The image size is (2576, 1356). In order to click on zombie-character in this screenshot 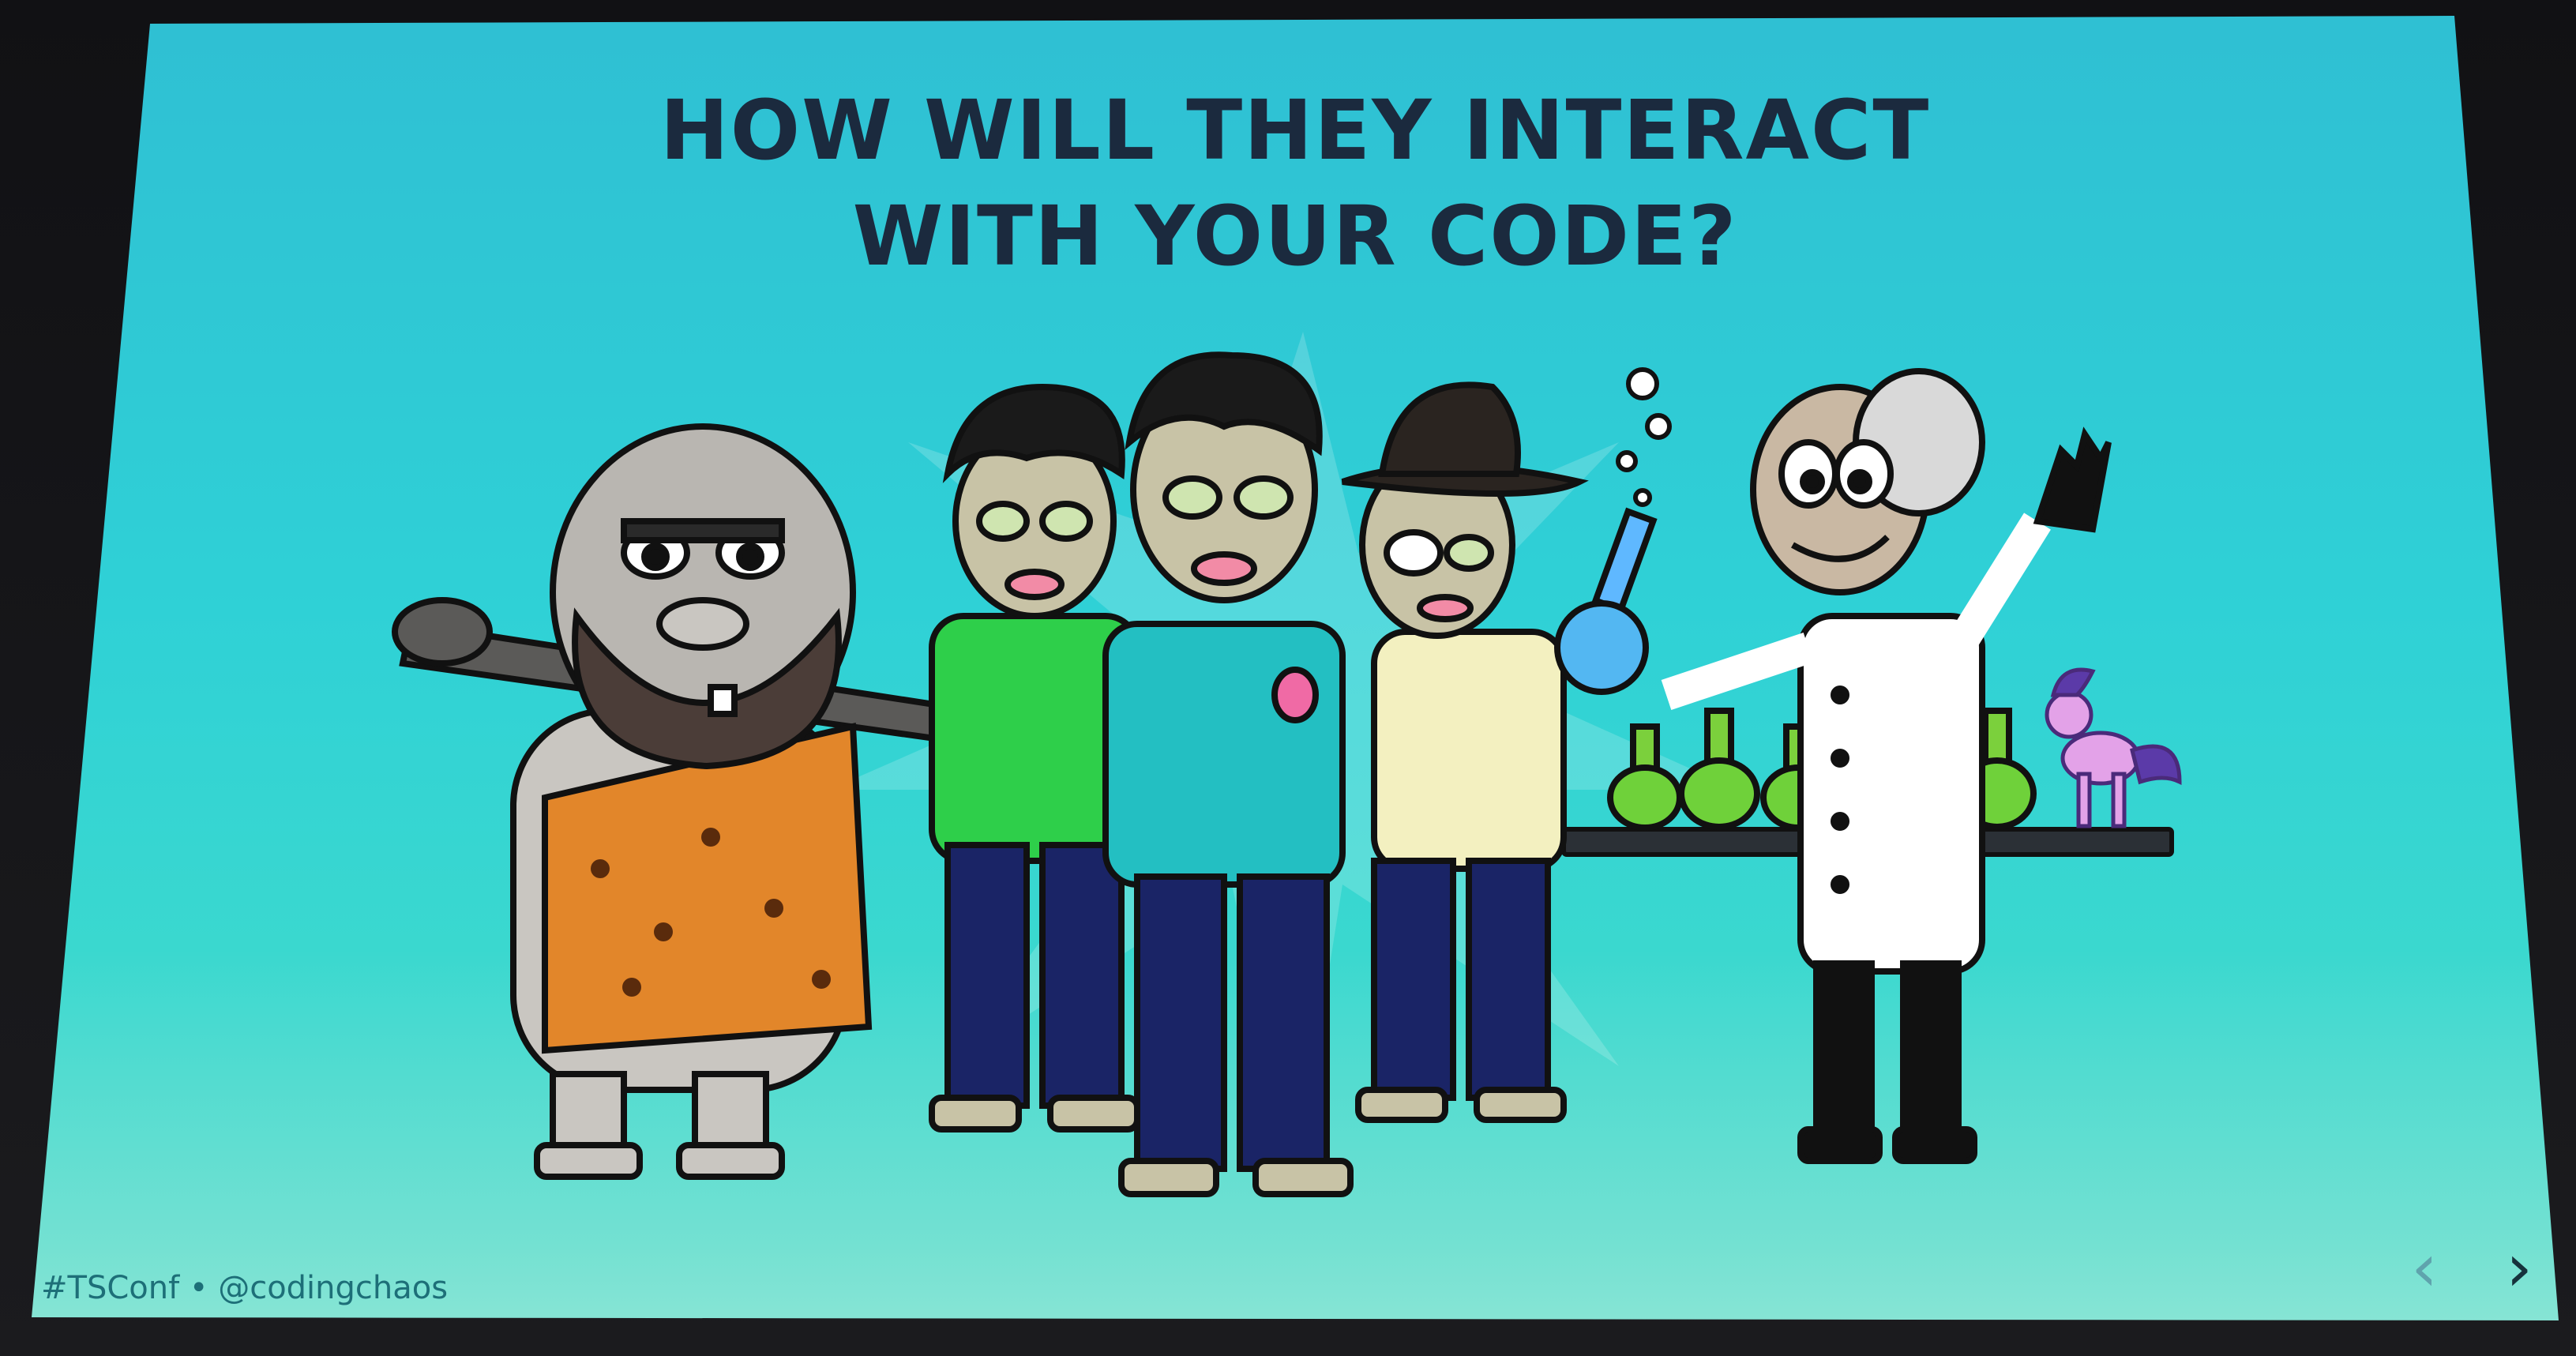, I will do `click(1228, 774)`.